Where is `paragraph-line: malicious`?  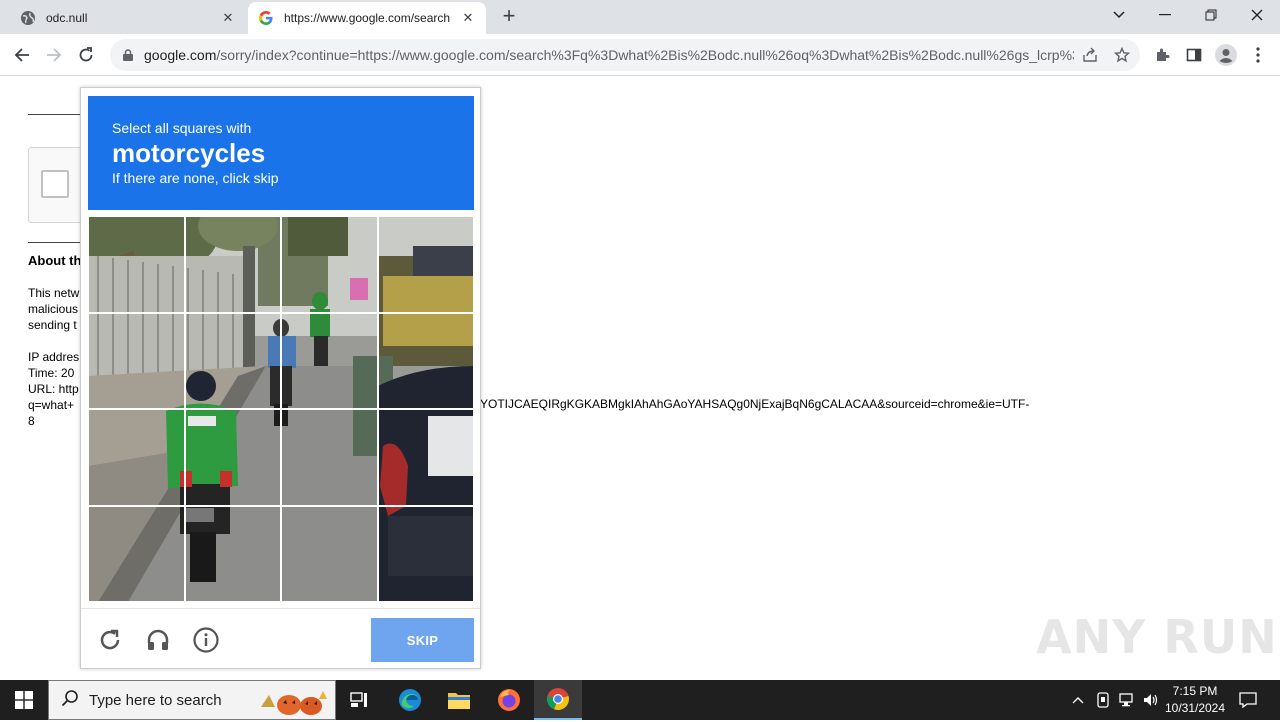
paragraph-line: malicious is located at coordinates (53, 309).